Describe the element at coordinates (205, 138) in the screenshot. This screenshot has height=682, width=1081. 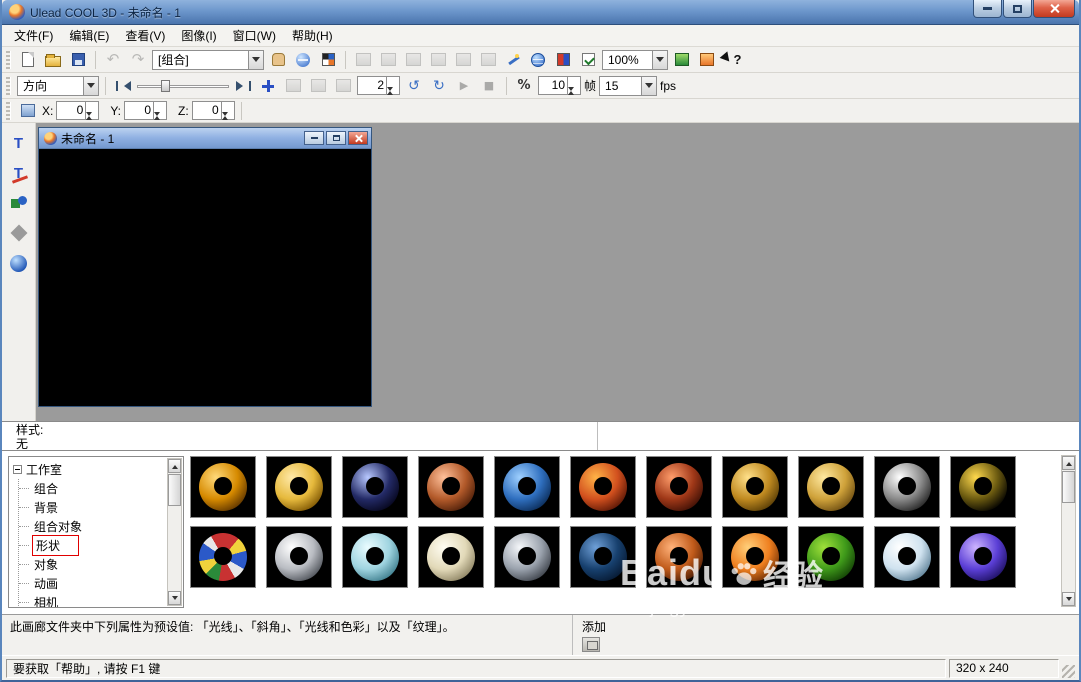
I see `document-title-bar: 未命名 - 1` at that location.